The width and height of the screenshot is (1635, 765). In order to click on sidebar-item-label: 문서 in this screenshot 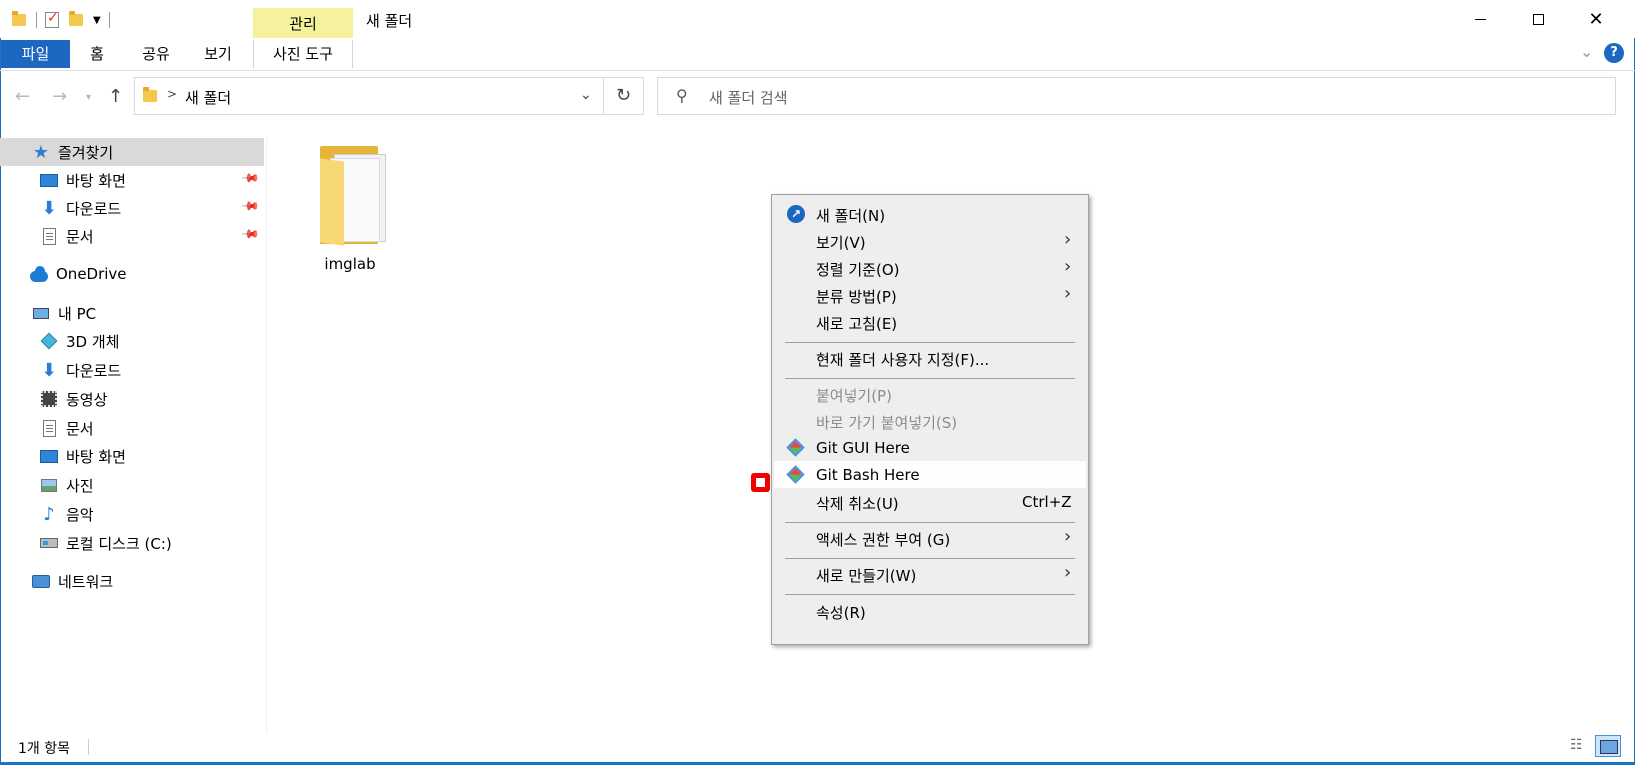, I will do `click(80, 428)`.